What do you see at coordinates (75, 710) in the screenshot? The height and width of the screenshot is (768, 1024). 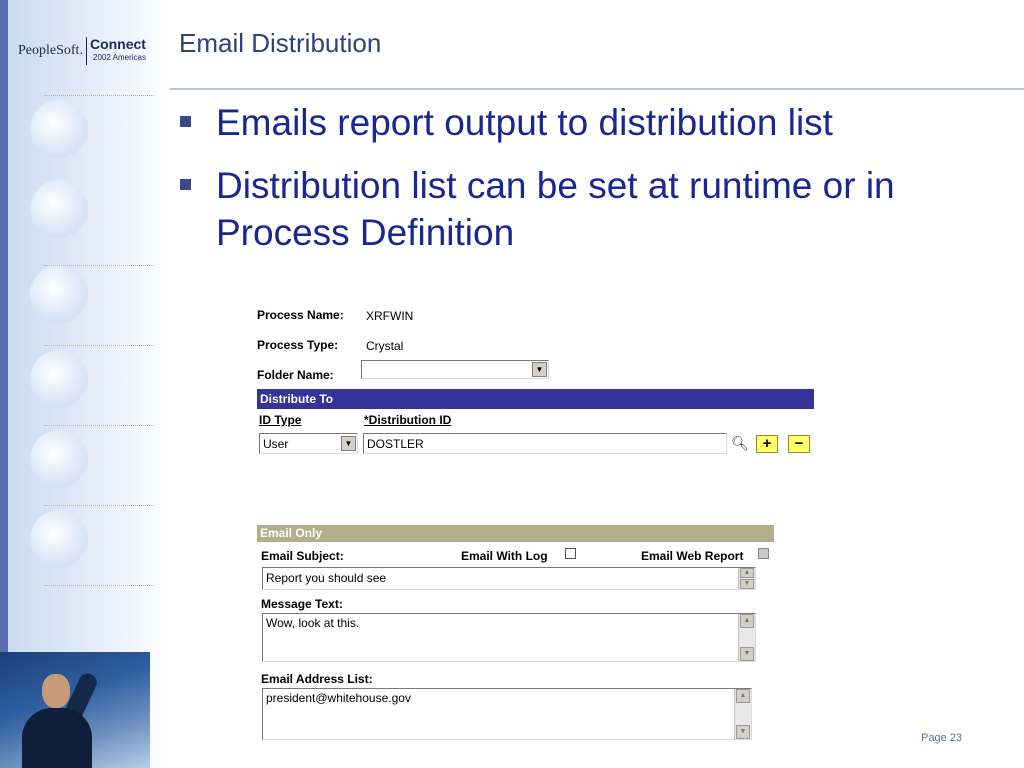 I see `businessman-photo` at bounding box center [75, 710].